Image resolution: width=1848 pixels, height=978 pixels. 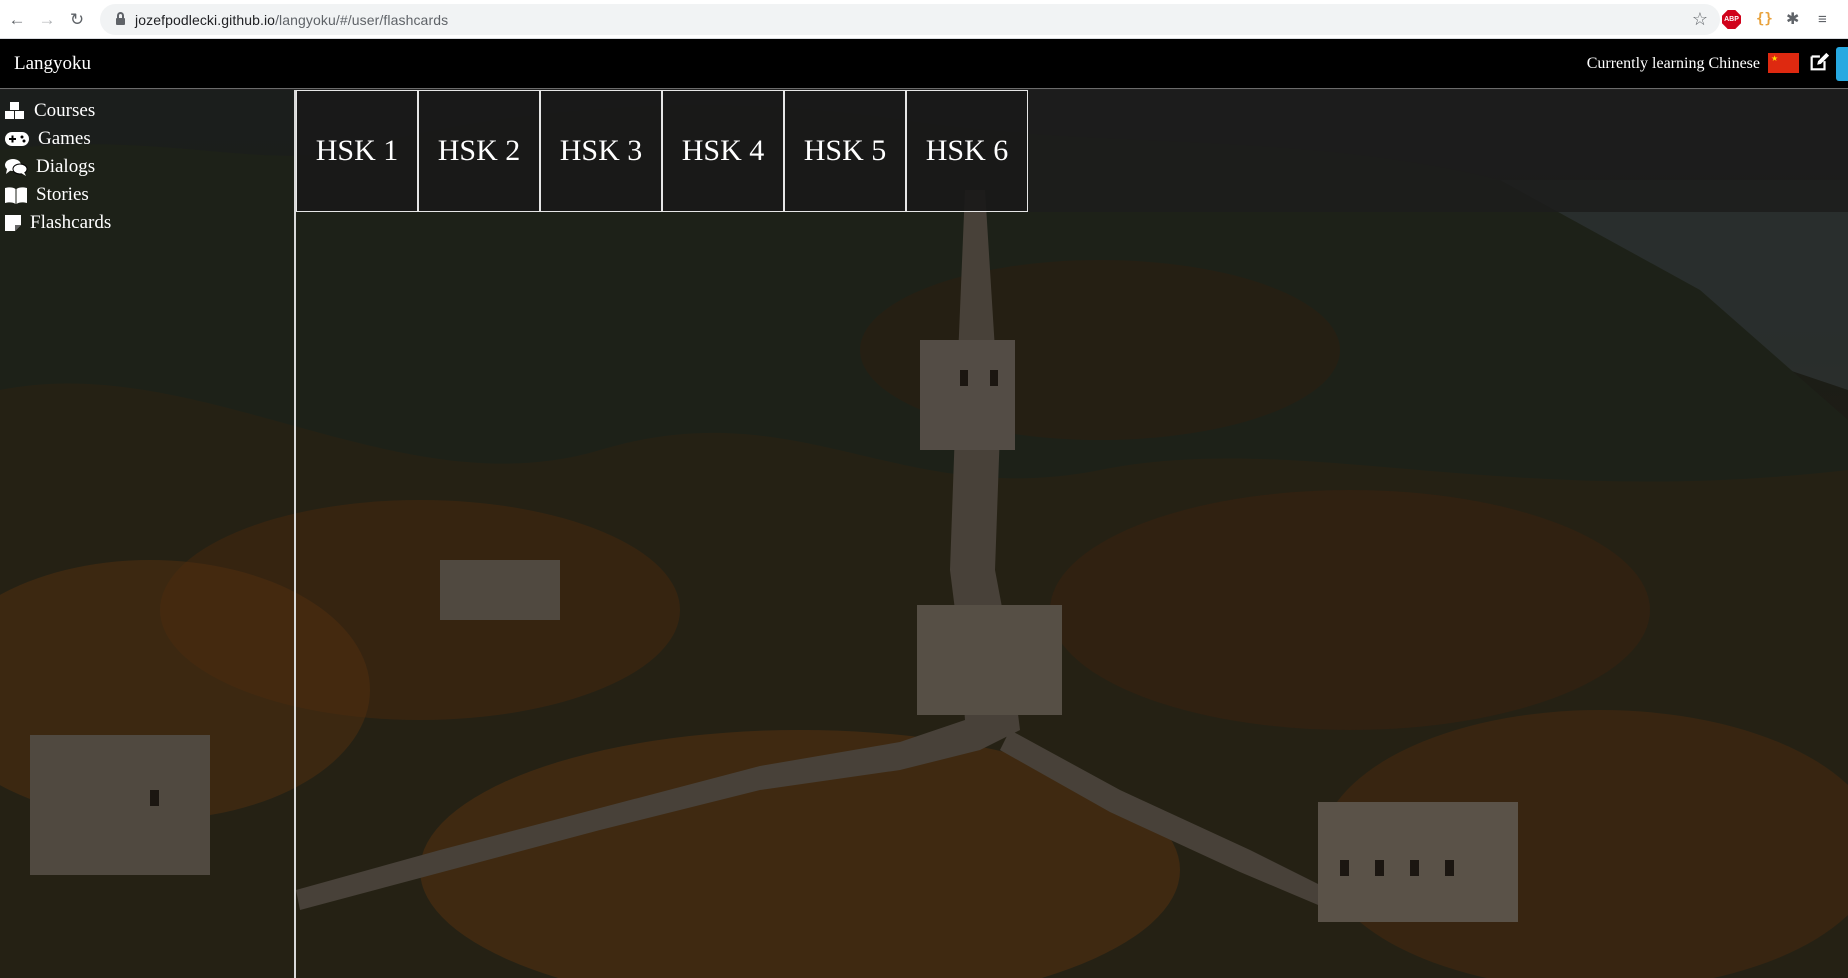 What do you see at coordinates (205, 19) in the screenshot?
I see `url-host: jozefpodlecki.github.io` at bounding box center [205, 19].